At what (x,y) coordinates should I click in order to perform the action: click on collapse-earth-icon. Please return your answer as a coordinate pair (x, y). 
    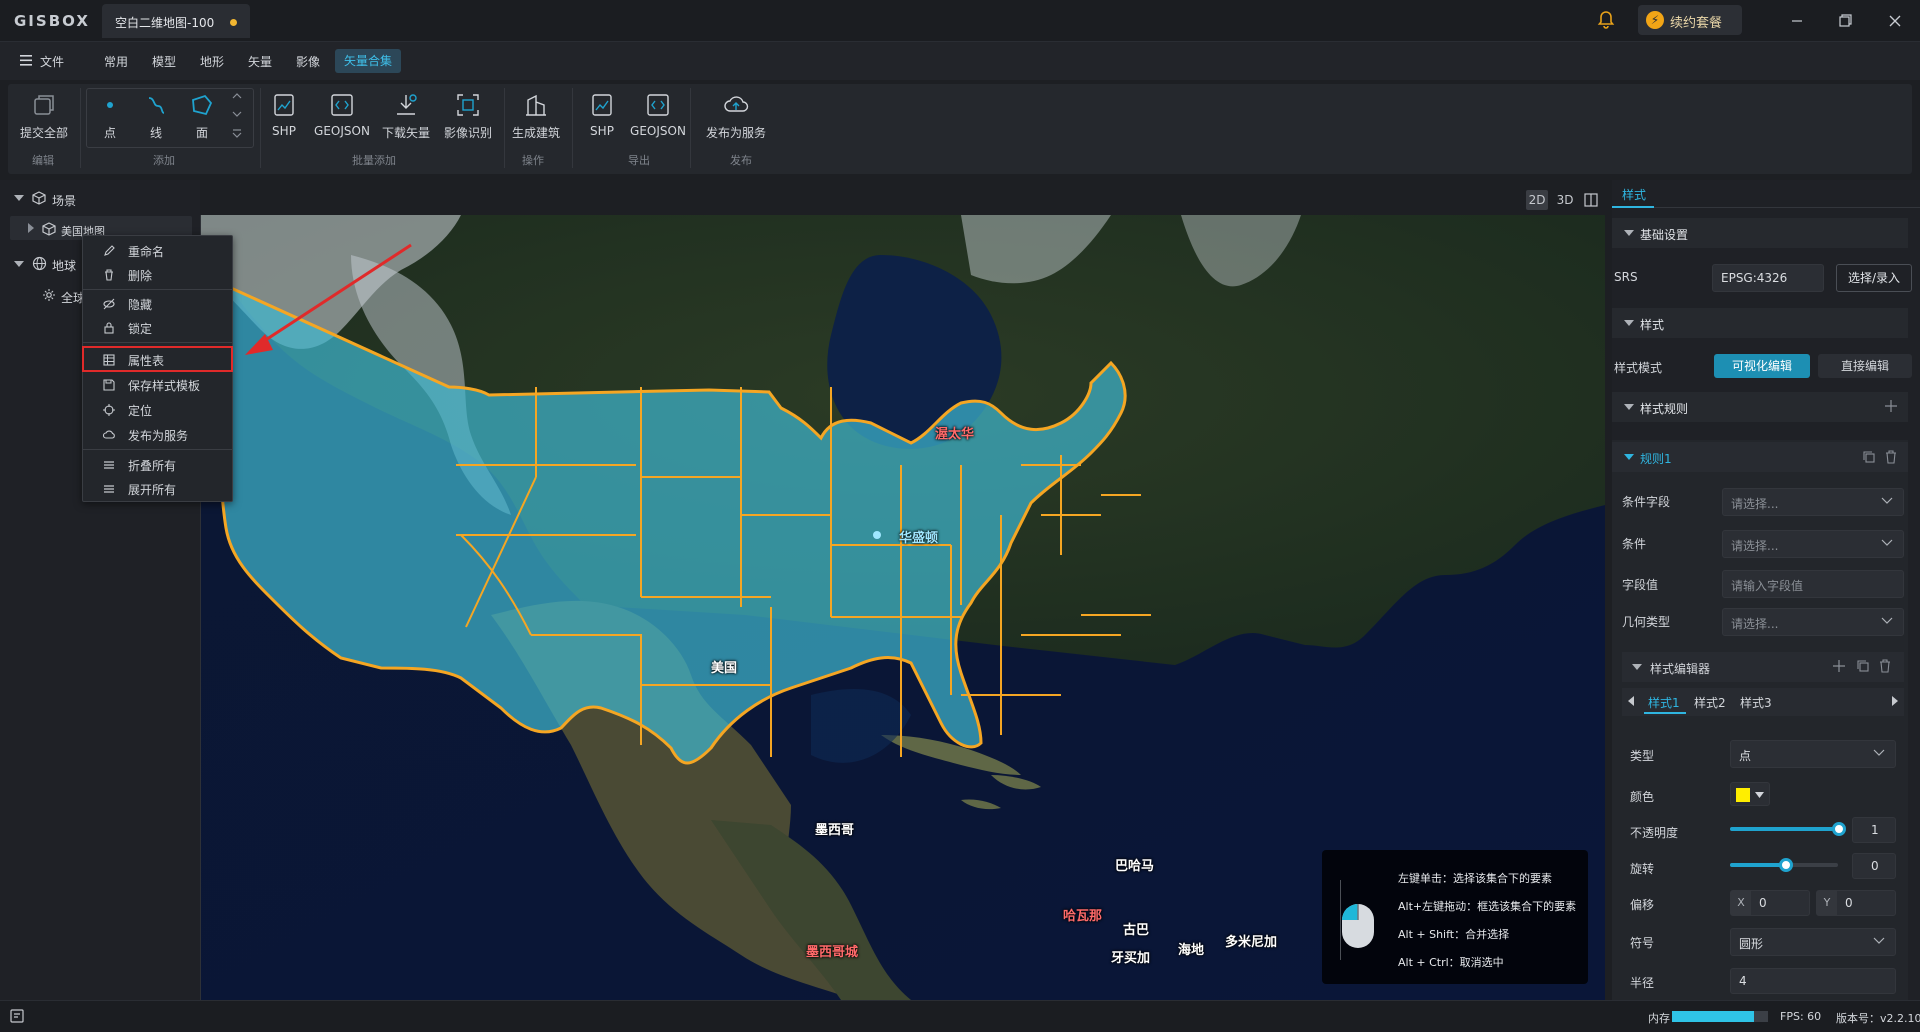
    Looking at the image, I should click on (19, 264).